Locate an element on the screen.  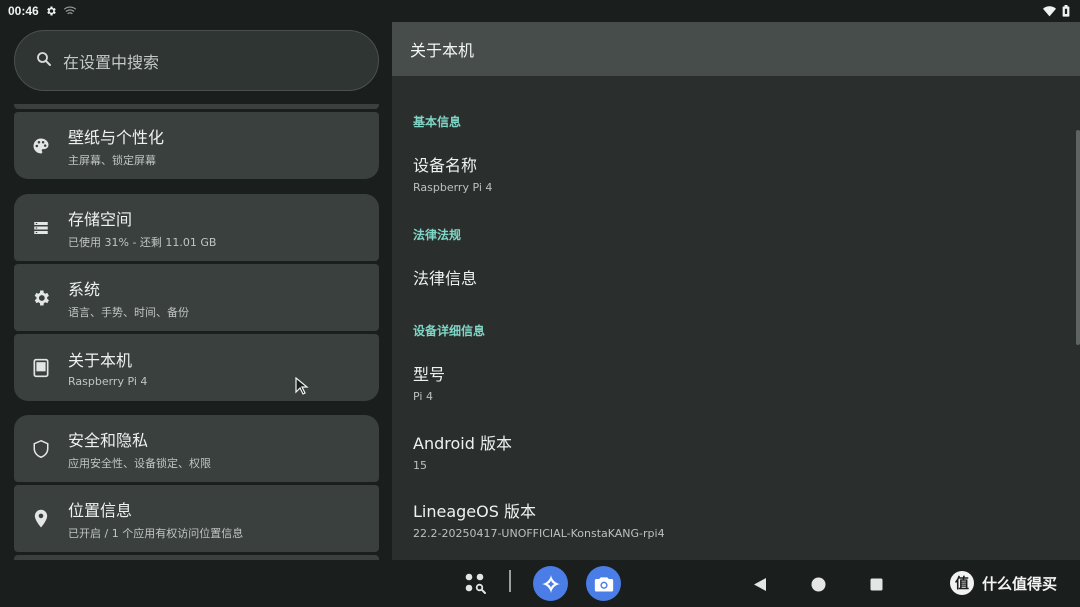
app-grid-search-icon is located at coordinates (475, 583).